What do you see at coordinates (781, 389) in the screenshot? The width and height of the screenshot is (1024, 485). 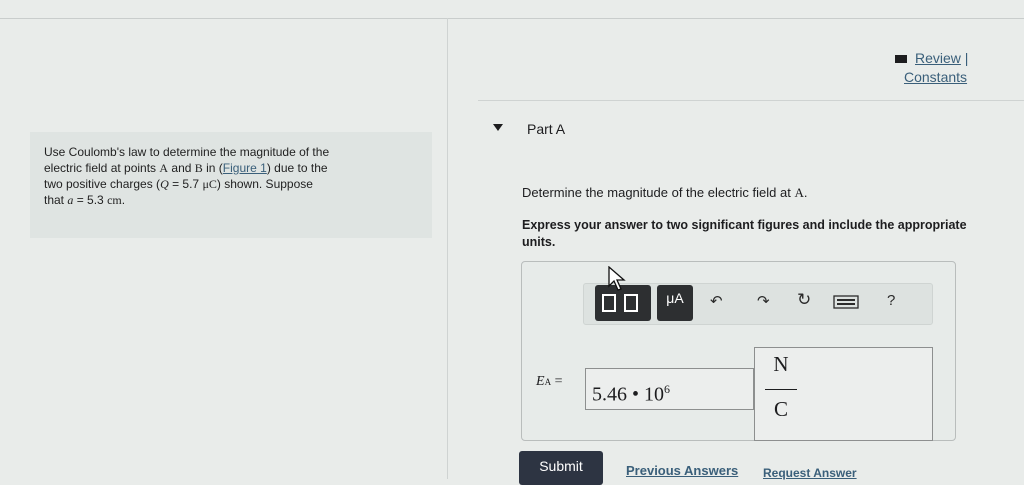 I see `fraction-bar` at bounding box center [781, 389].